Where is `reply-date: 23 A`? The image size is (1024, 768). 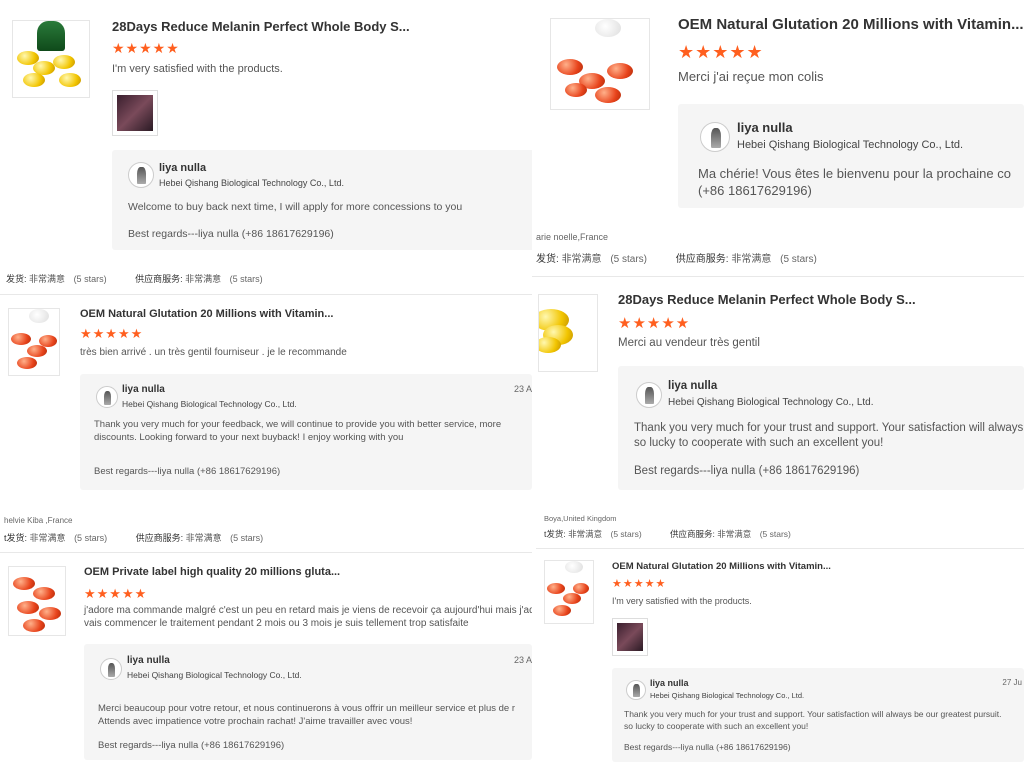
reply-date: 23 A is located at coordinates (522, 389).